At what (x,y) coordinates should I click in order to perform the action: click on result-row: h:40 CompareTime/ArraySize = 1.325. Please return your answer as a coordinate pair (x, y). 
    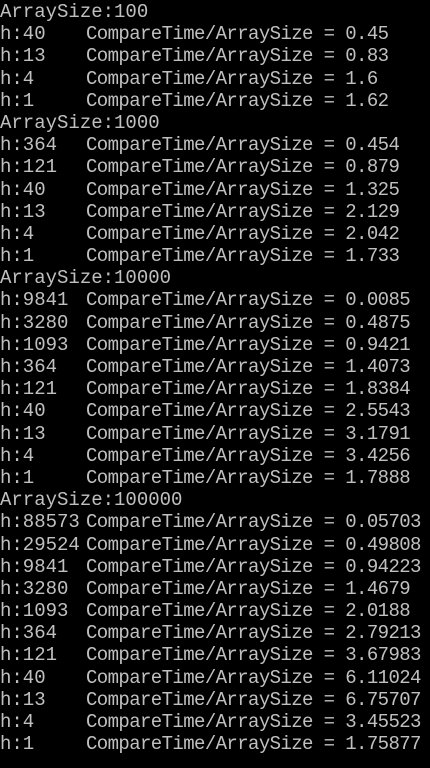
    Looking at the image, I should click on (215, 190).